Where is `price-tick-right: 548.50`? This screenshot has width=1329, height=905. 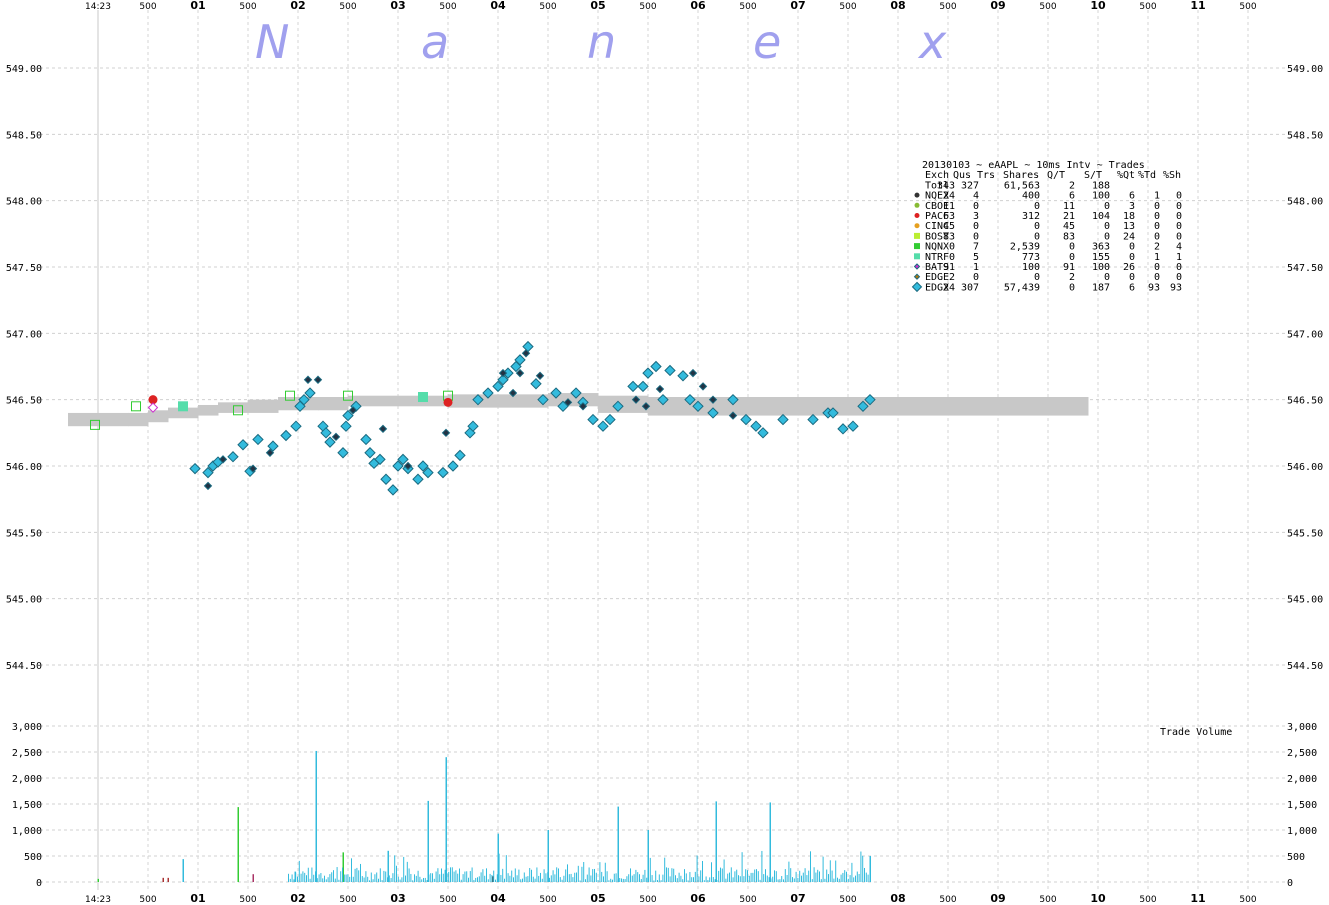
price-tick-right: 548.50 is located at coordinates (1305, 135).